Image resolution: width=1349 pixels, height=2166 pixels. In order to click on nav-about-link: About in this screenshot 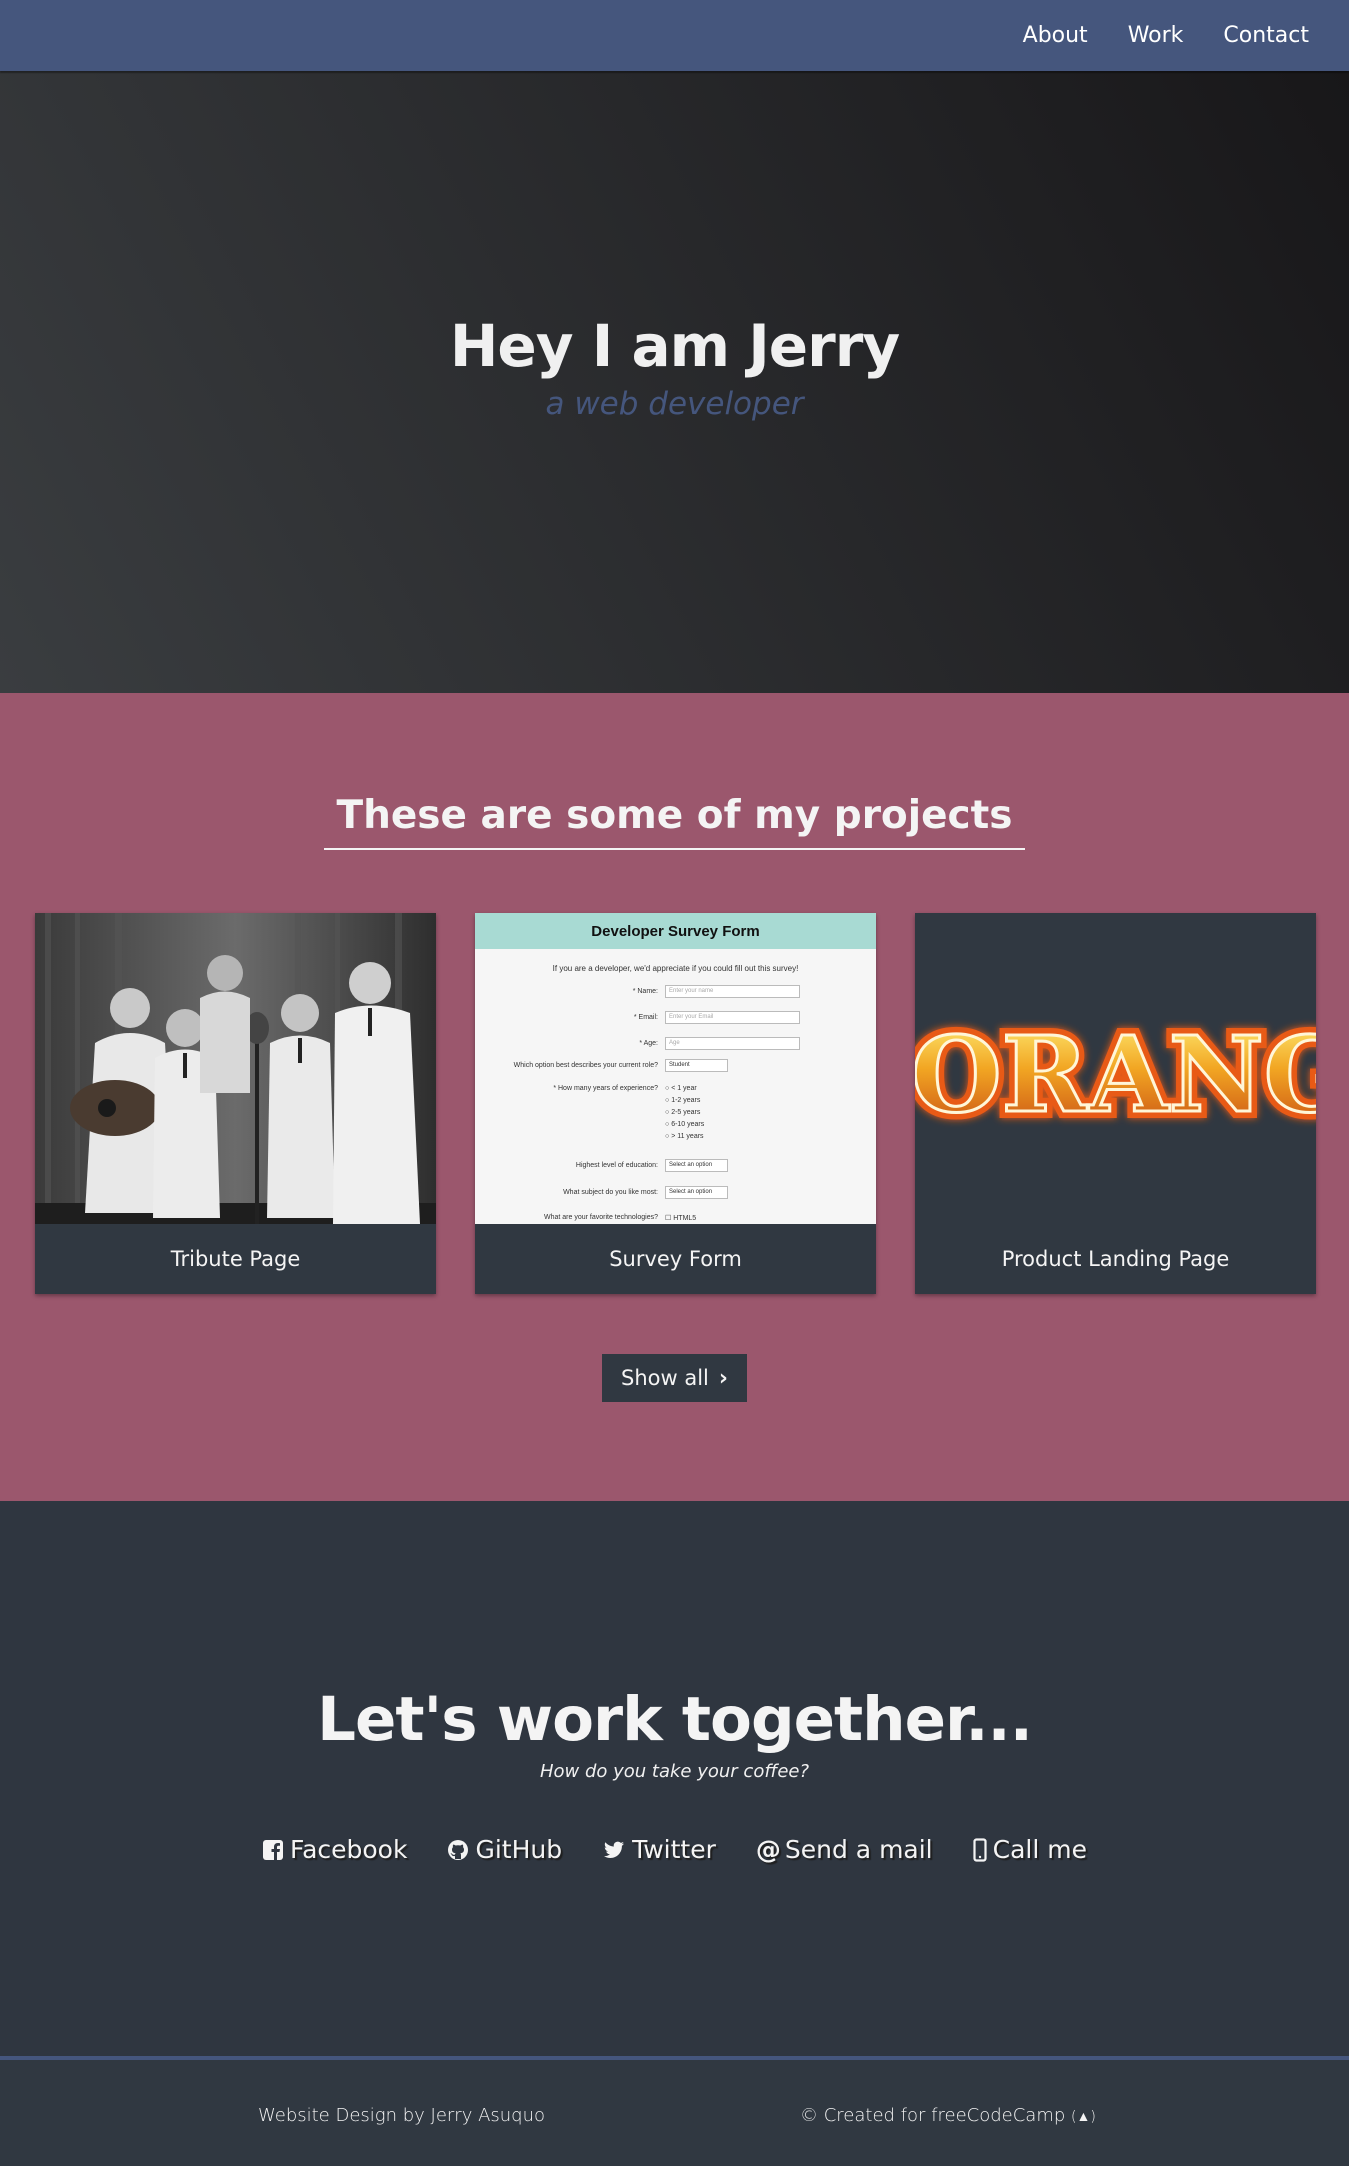, I will do `click(1055, 35)`.